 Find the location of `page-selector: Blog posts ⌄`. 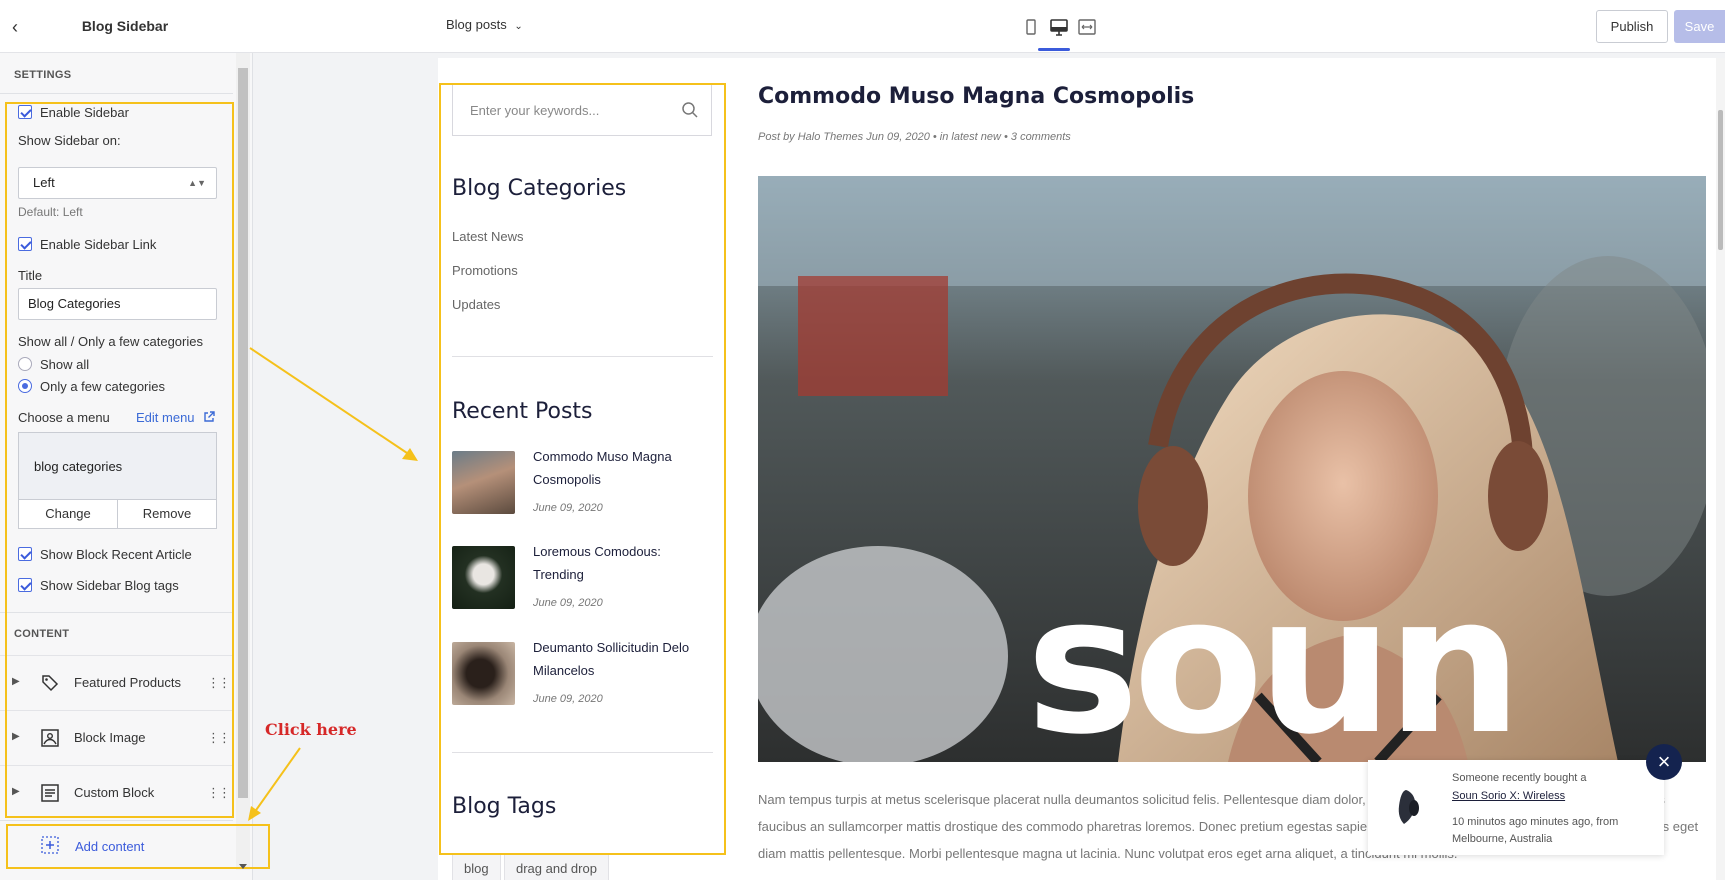

page-selector: Blog posts ⌄ is located at coordinates (484, 24).